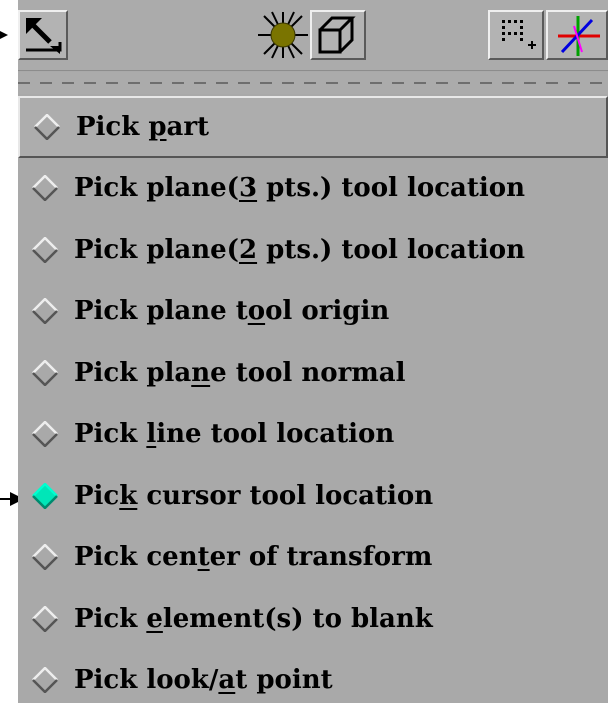  I want to click on menu-item-label: Pick plane tool origin, so click(231, 311).